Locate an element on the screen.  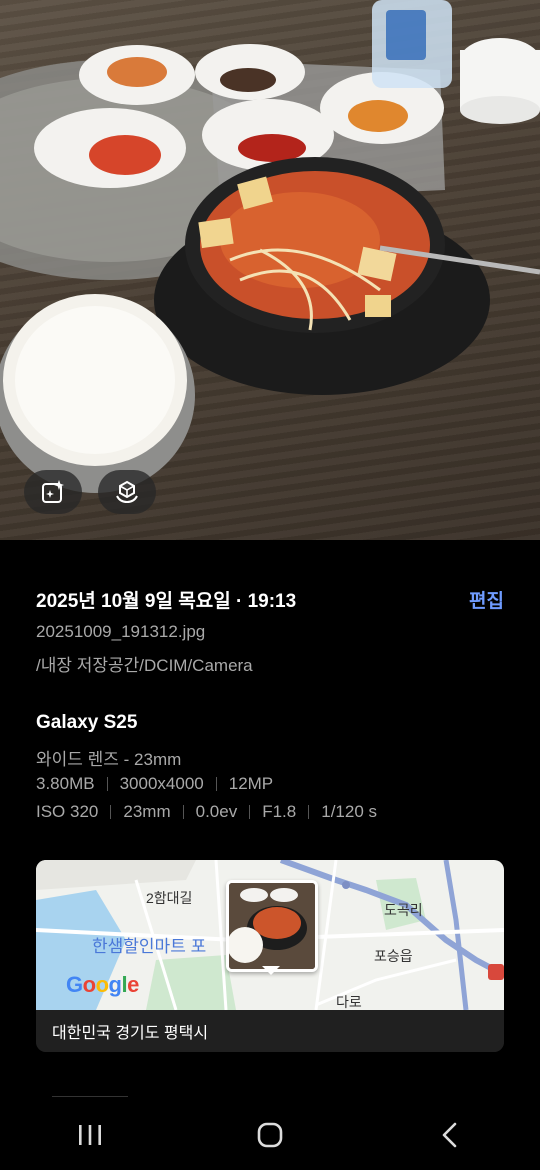
shutter-speed: 1/120 s is located at coordinates (349, 811).